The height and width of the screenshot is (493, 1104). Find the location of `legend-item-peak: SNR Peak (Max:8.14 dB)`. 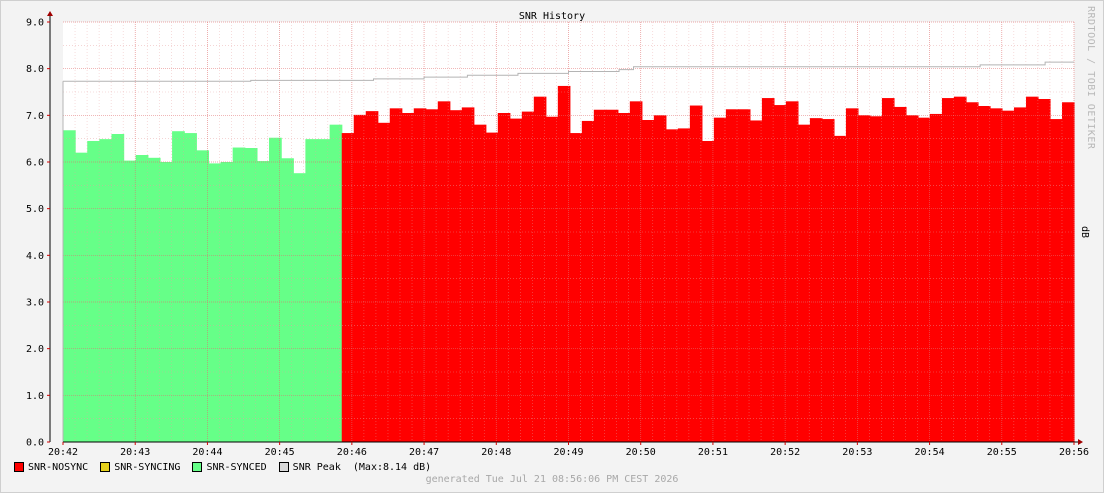

legend-item-peak: SNR Peak (Max:8.14 dB) is located at coordinates (355, 467).